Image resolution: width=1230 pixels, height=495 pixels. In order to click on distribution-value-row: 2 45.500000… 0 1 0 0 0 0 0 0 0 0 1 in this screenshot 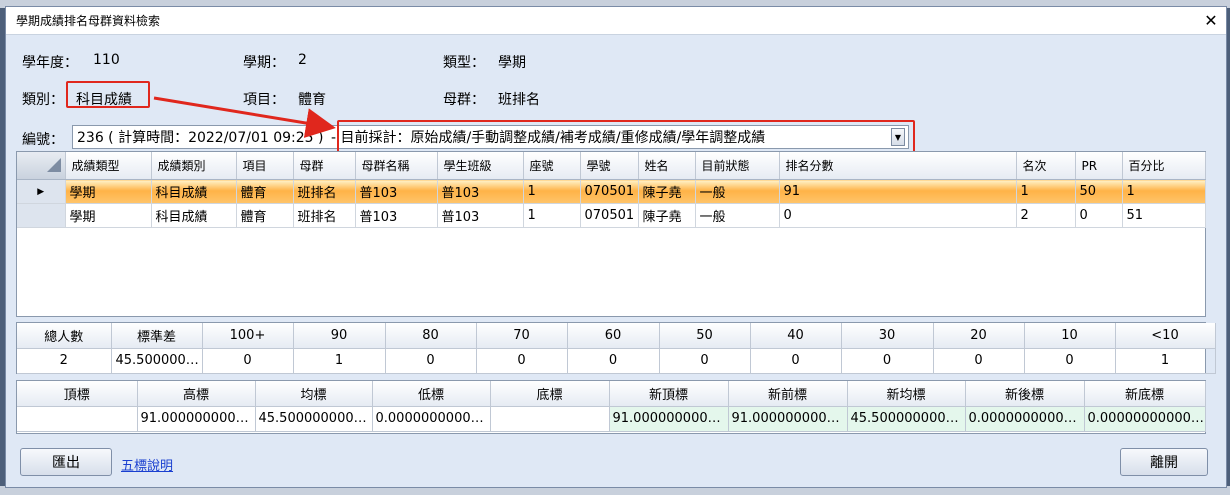, I will do `click(616, 361)`.